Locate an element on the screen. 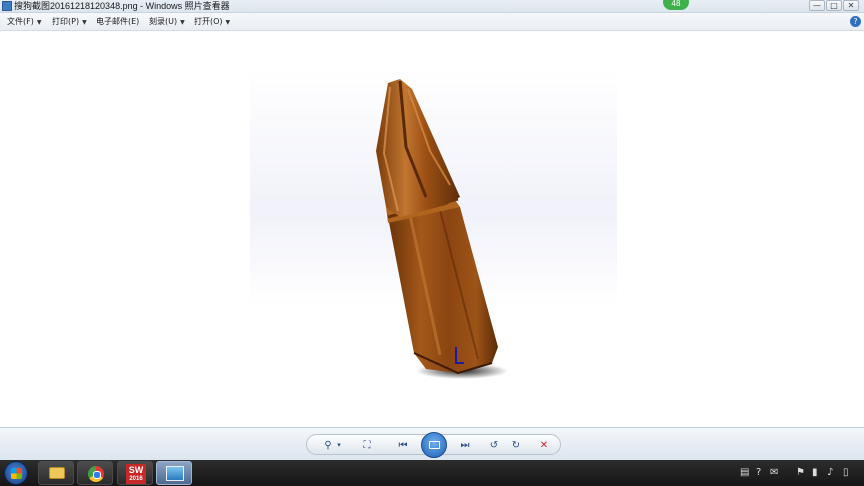 The image size is (864, 486). taskbar-solidworks: SW 2016 is located at coordinates (135, 473).